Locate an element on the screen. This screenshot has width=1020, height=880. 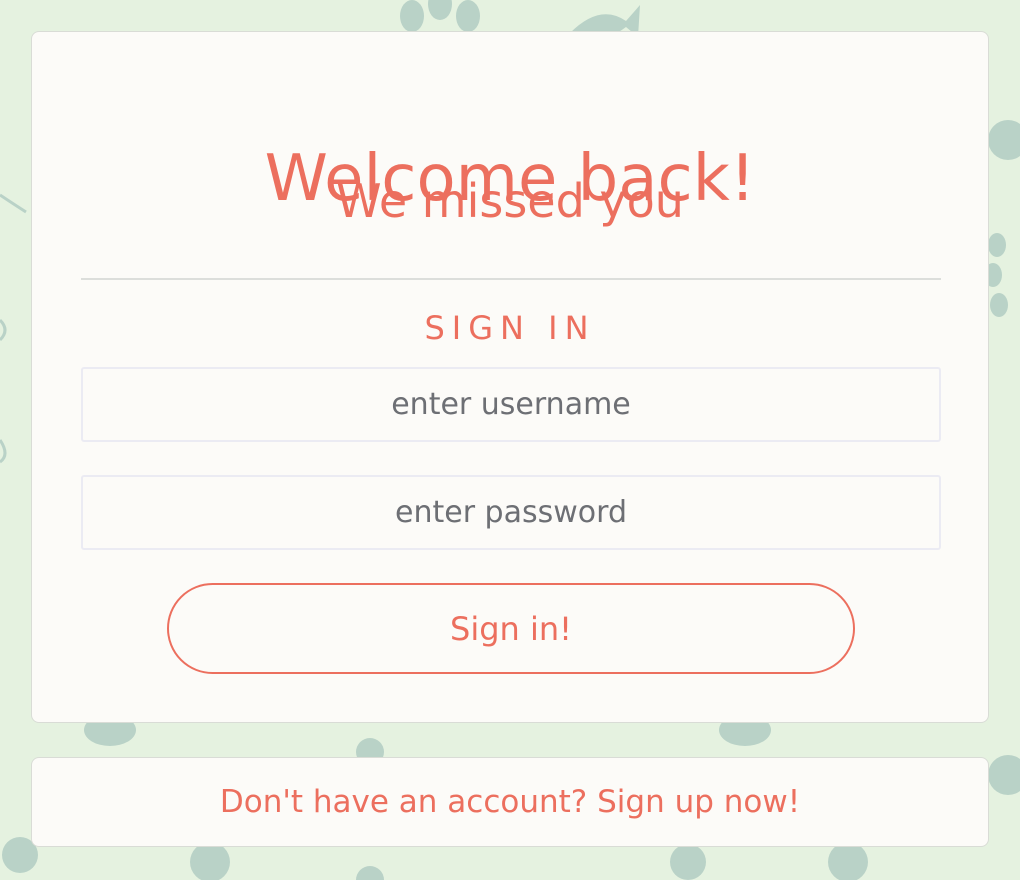
fish-bowl-icon is located at coordinates (529, 861).